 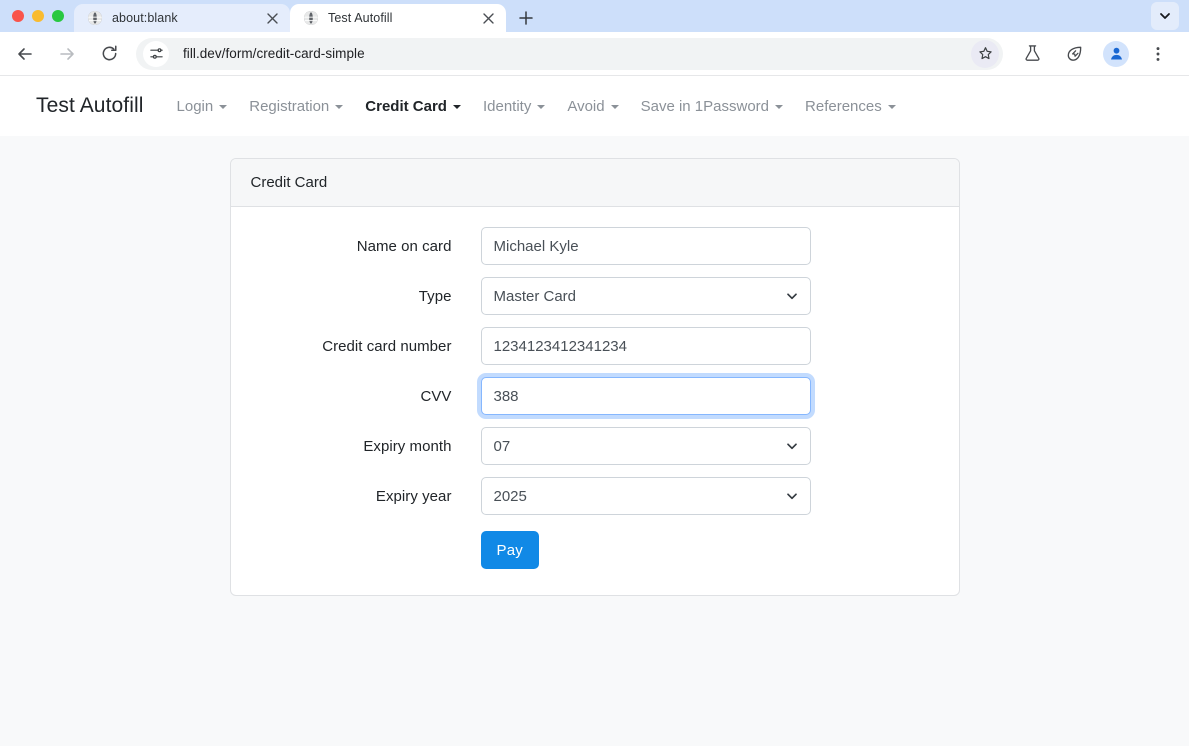 I want to click on window-traffic-lights, so click(x=37, y=16).